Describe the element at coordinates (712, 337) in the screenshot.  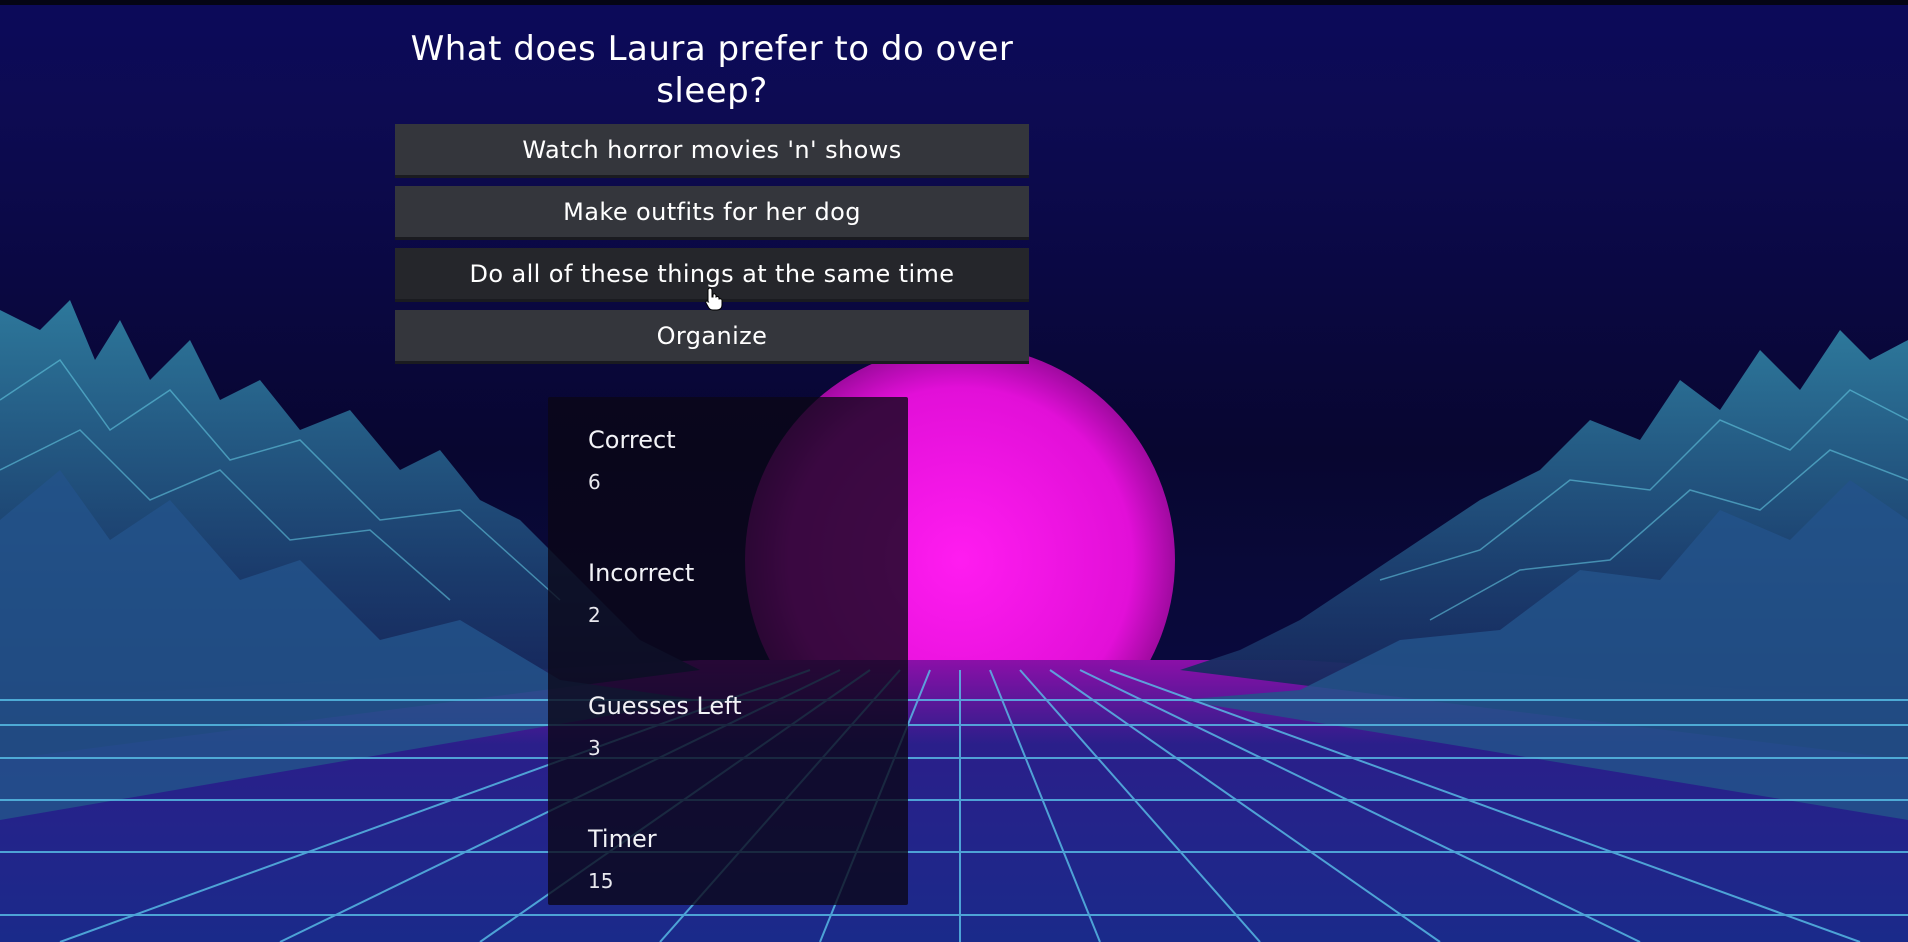
I see `answer-button-4: Organize` at that location.